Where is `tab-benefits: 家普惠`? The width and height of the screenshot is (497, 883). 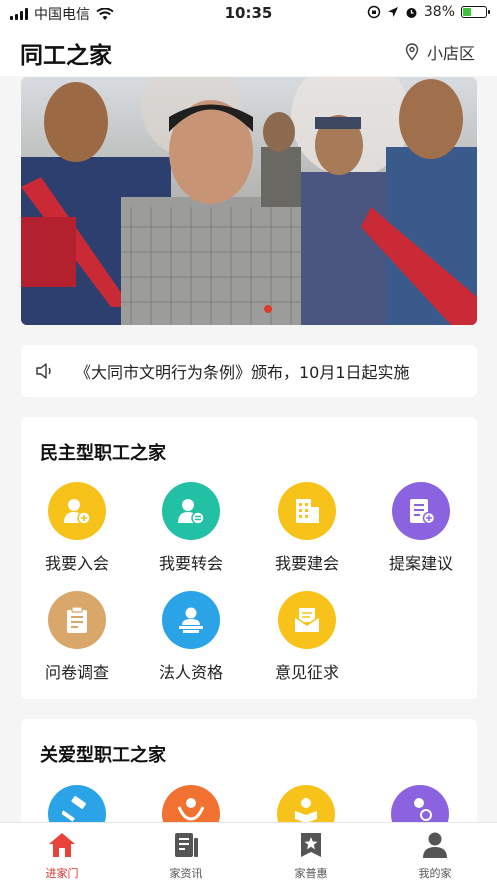 tab-benefits: 家普惠 is located at coordinates (311, 856).